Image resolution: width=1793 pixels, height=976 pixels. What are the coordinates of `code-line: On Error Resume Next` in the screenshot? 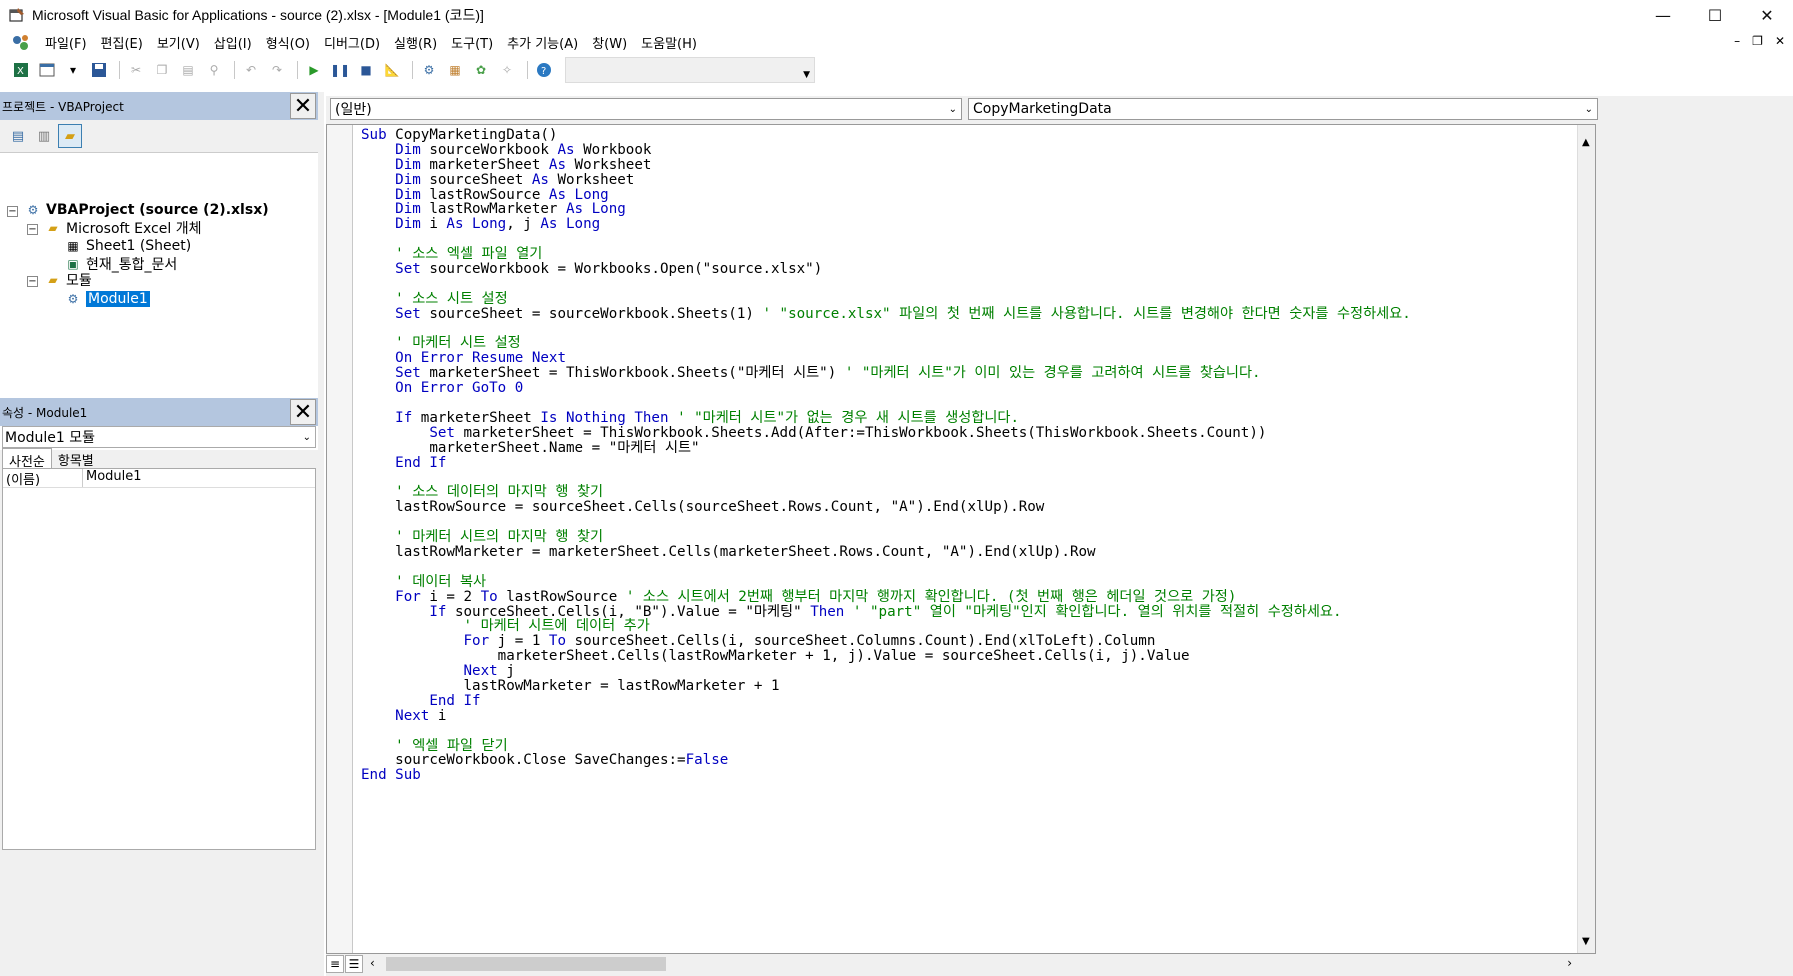 It's located at (886, 358).